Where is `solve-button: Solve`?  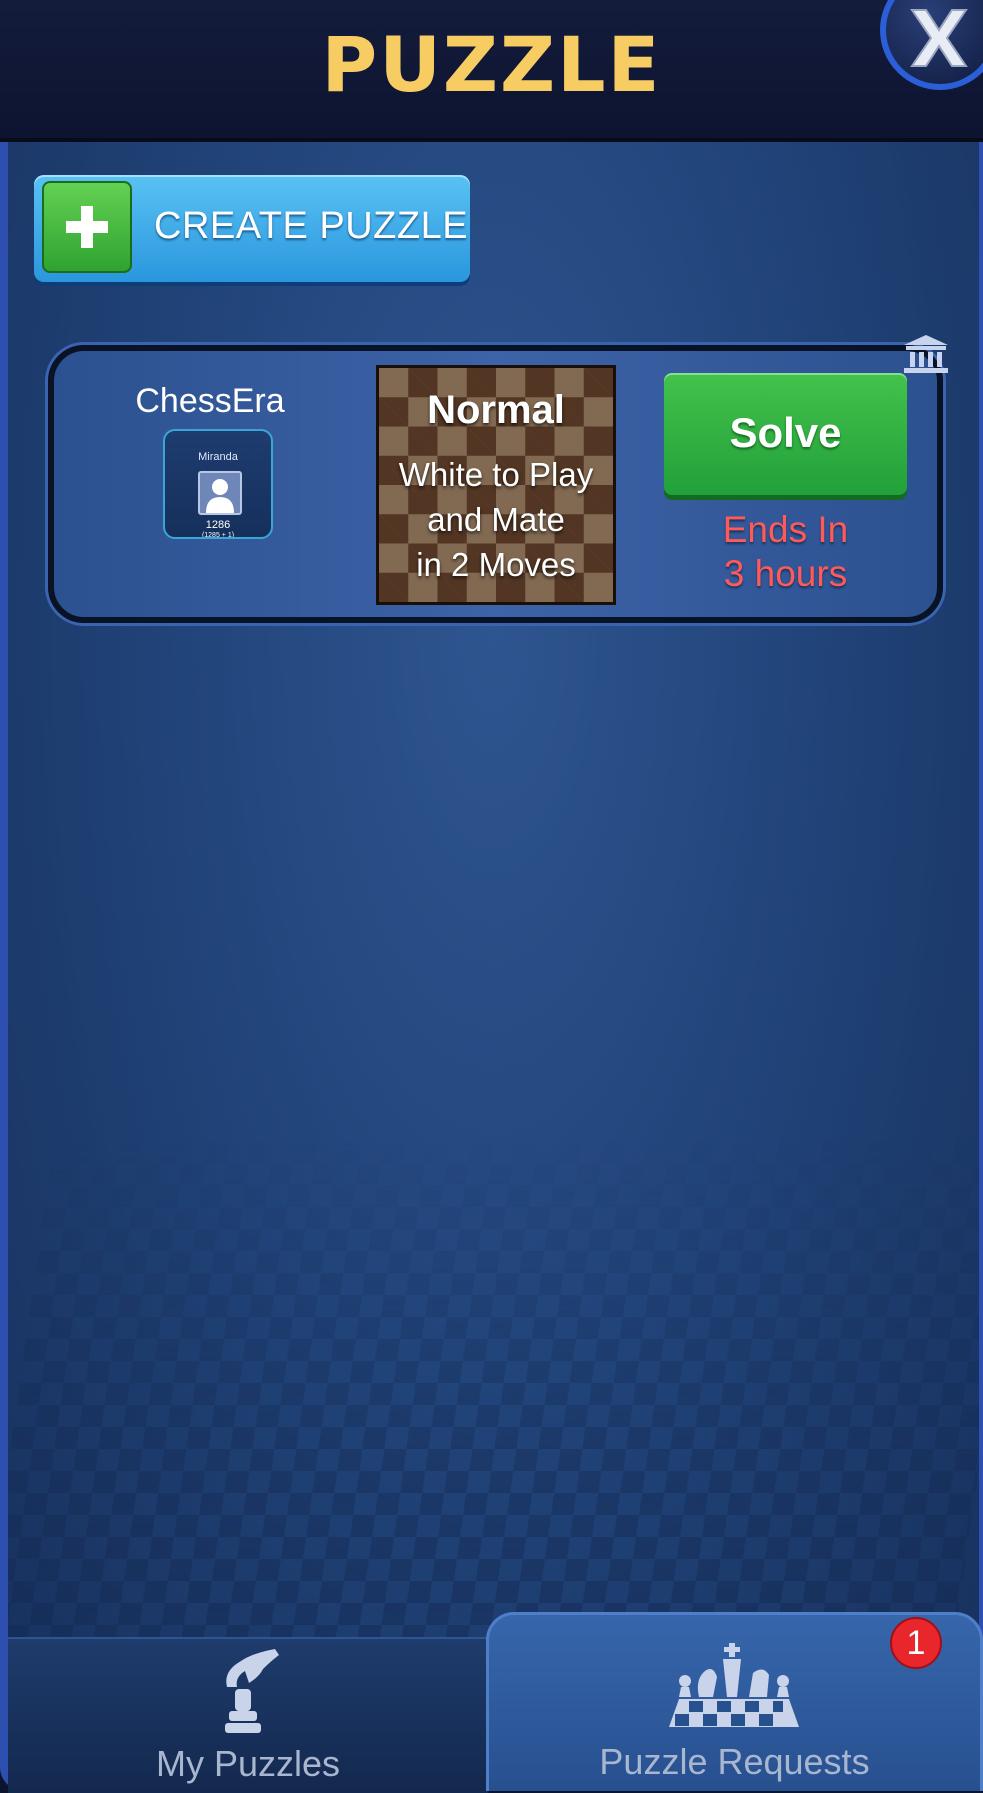
solve-button: Solve is located at coordinates (785, 434).